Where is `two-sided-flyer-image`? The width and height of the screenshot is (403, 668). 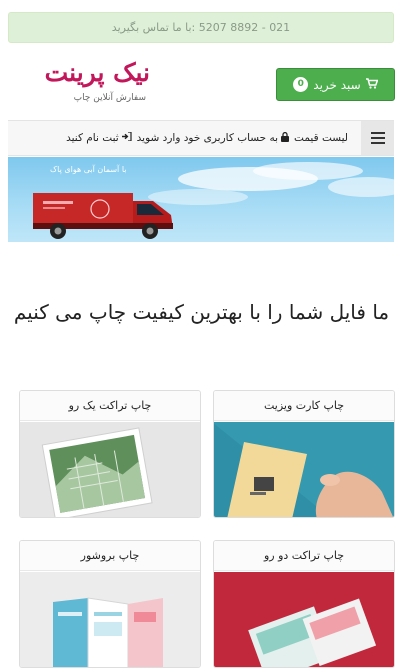
two-sided-flyer-image is located at coordinates (304, 619).